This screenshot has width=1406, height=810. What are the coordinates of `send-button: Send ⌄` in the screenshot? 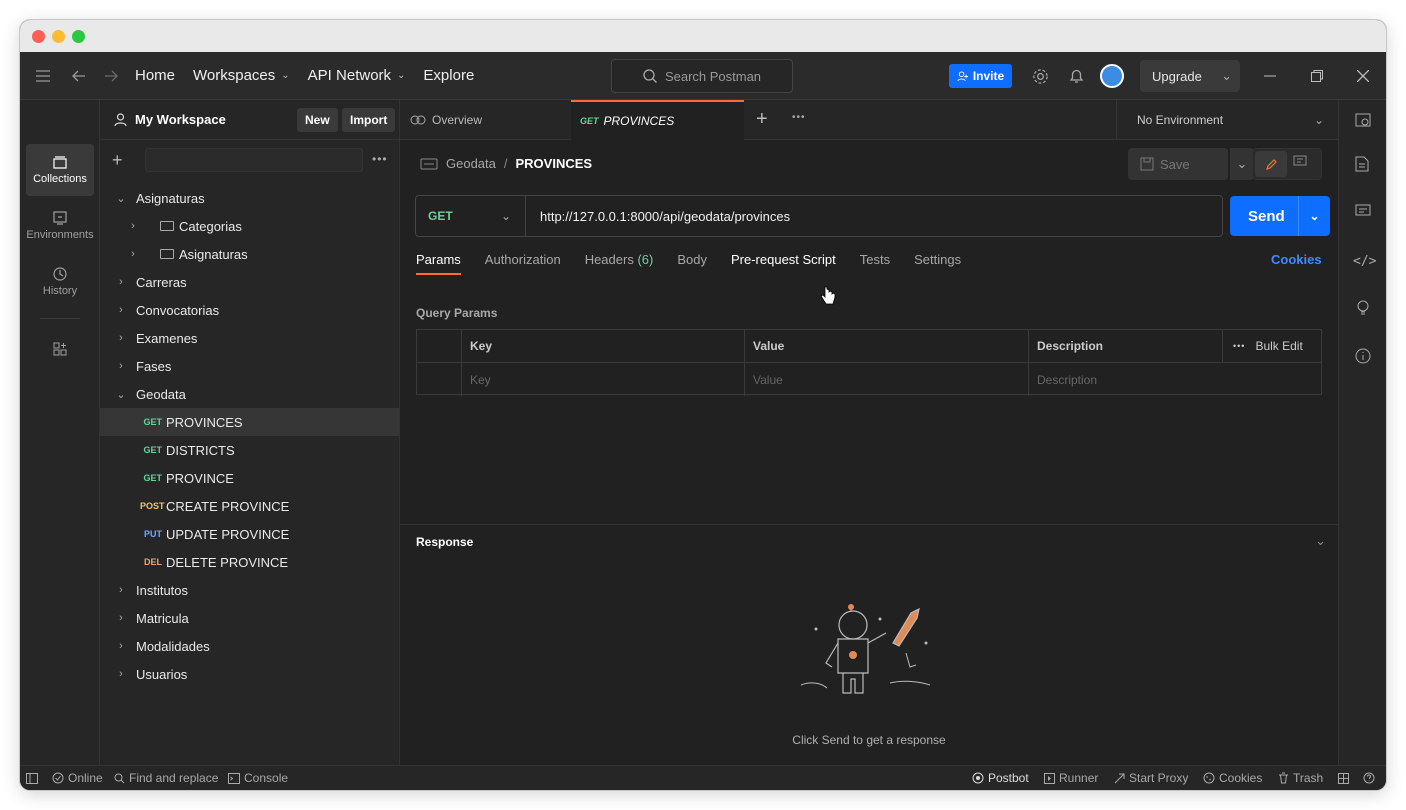 It's located at (1280, 216).